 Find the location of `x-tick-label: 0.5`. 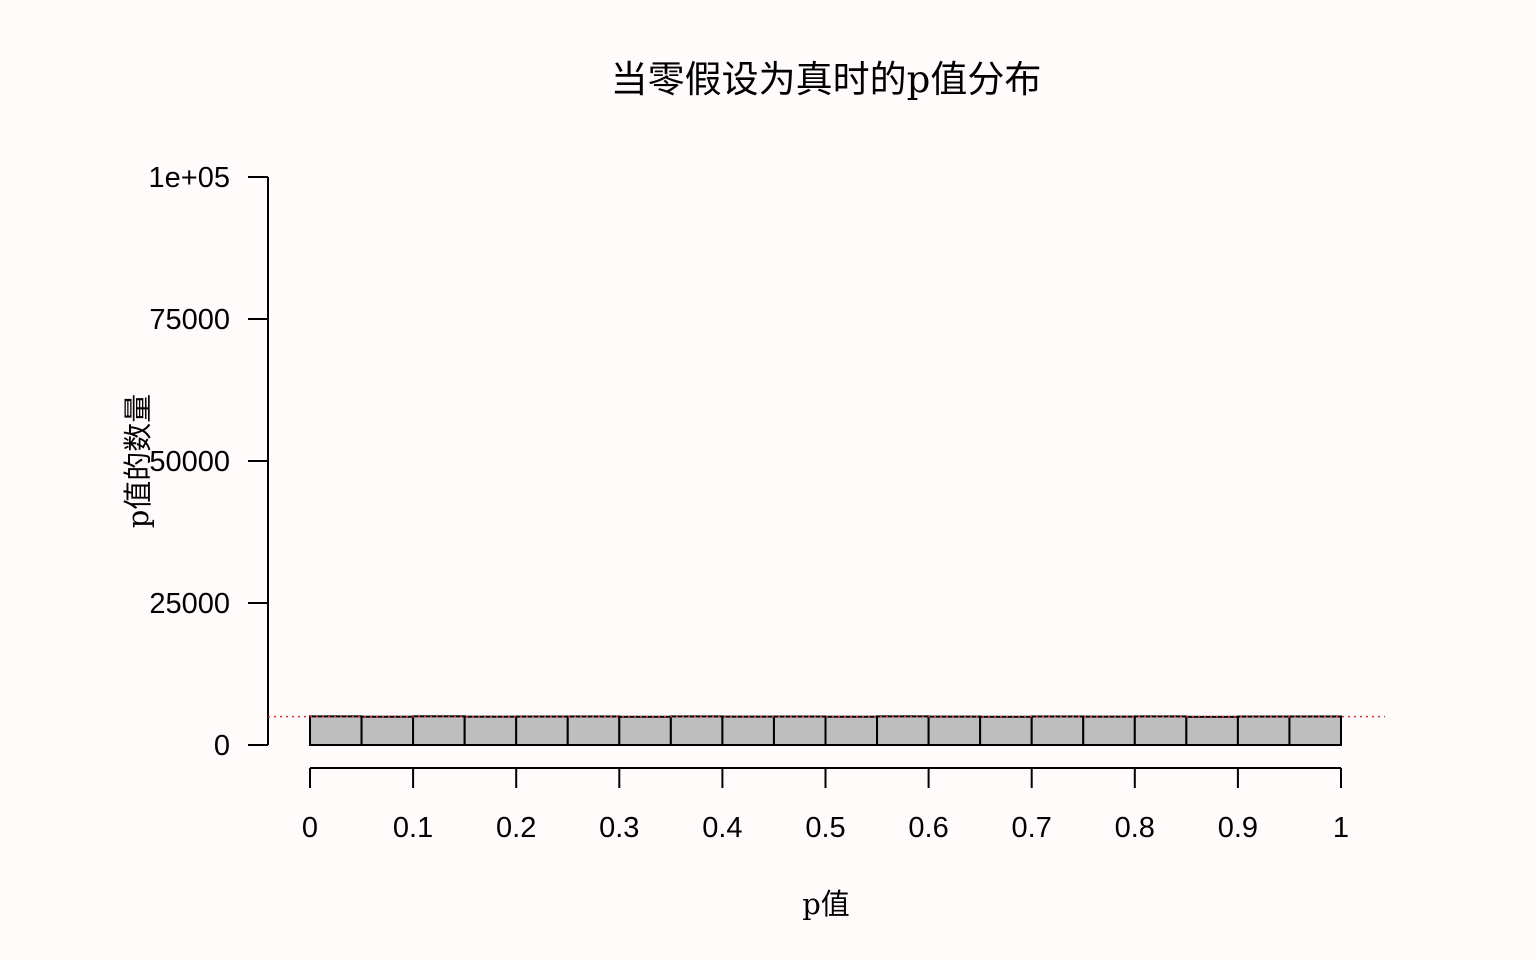

x-tick-label: 0.5 is located at coordinates (825, 828).